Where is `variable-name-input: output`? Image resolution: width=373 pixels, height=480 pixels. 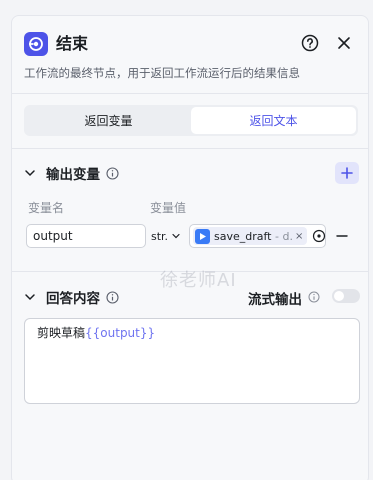 variable-name-input: output is located at coordinates (86, 236).